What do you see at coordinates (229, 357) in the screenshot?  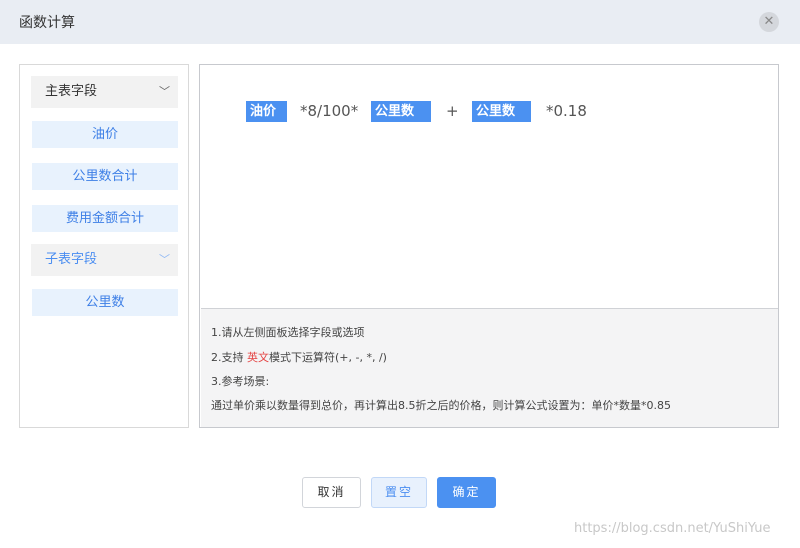 I see `help-line-2-prefix: 2.支持` at bounding box center [229, 357].